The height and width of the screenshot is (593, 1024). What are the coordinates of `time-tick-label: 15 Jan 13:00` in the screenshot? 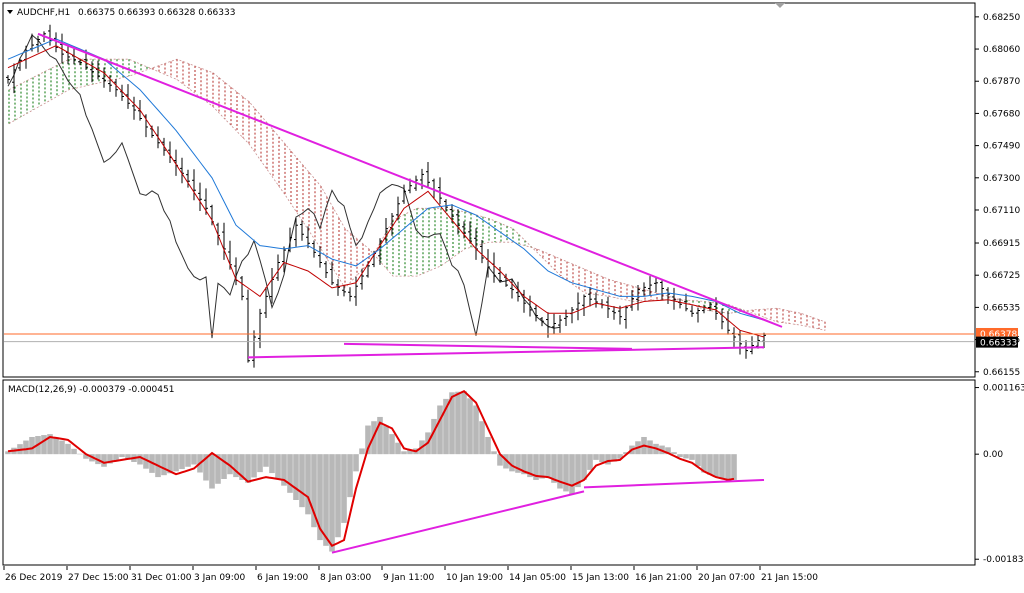 It's located at (600, 578).